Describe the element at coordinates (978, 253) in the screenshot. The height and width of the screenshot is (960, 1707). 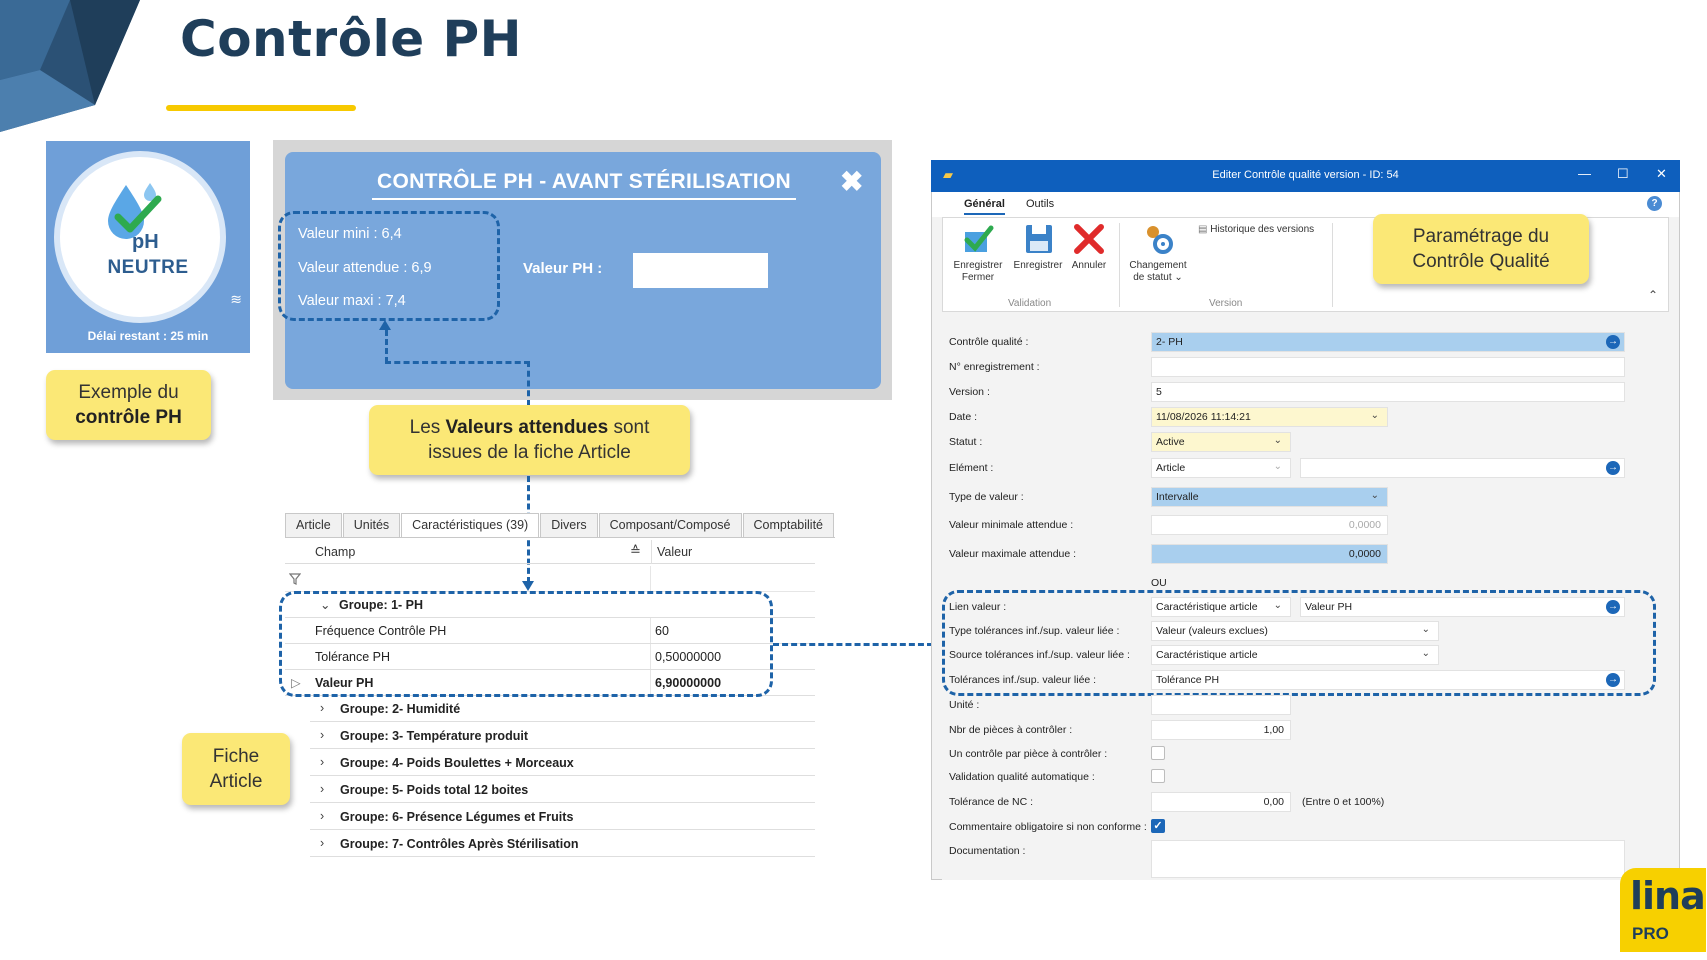
I see `save-close-button: Enregistrer Fermer` at that location.